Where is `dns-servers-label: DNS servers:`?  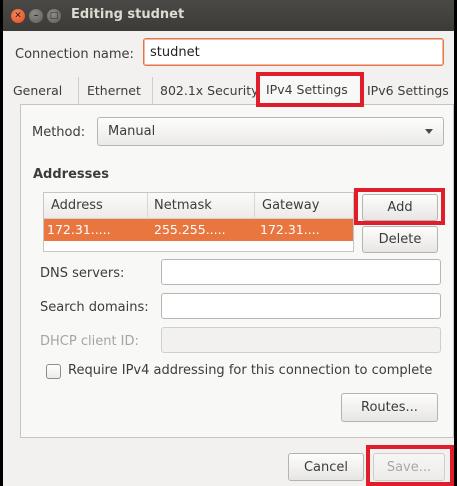
dns-servers-label: DNS servers: is located at coordinates (82, 273).